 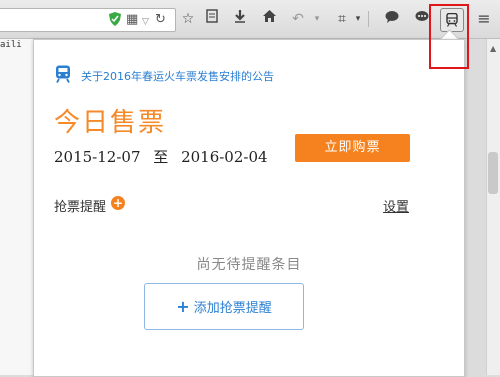 I want to click on page-title: 今日售票, so click(x=110, y=123).